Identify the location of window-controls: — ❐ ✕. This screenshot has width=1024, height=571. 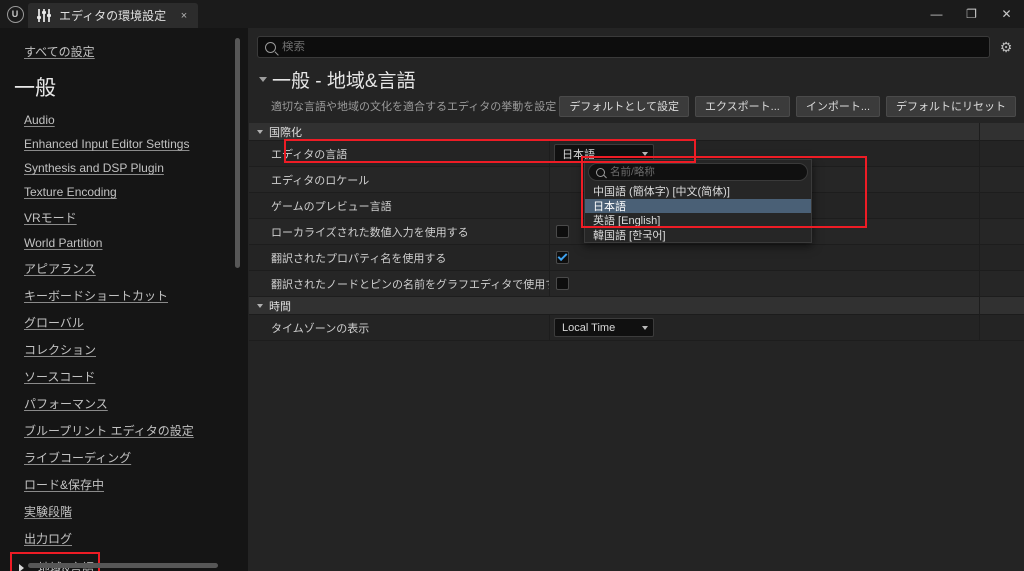
(971, 14).